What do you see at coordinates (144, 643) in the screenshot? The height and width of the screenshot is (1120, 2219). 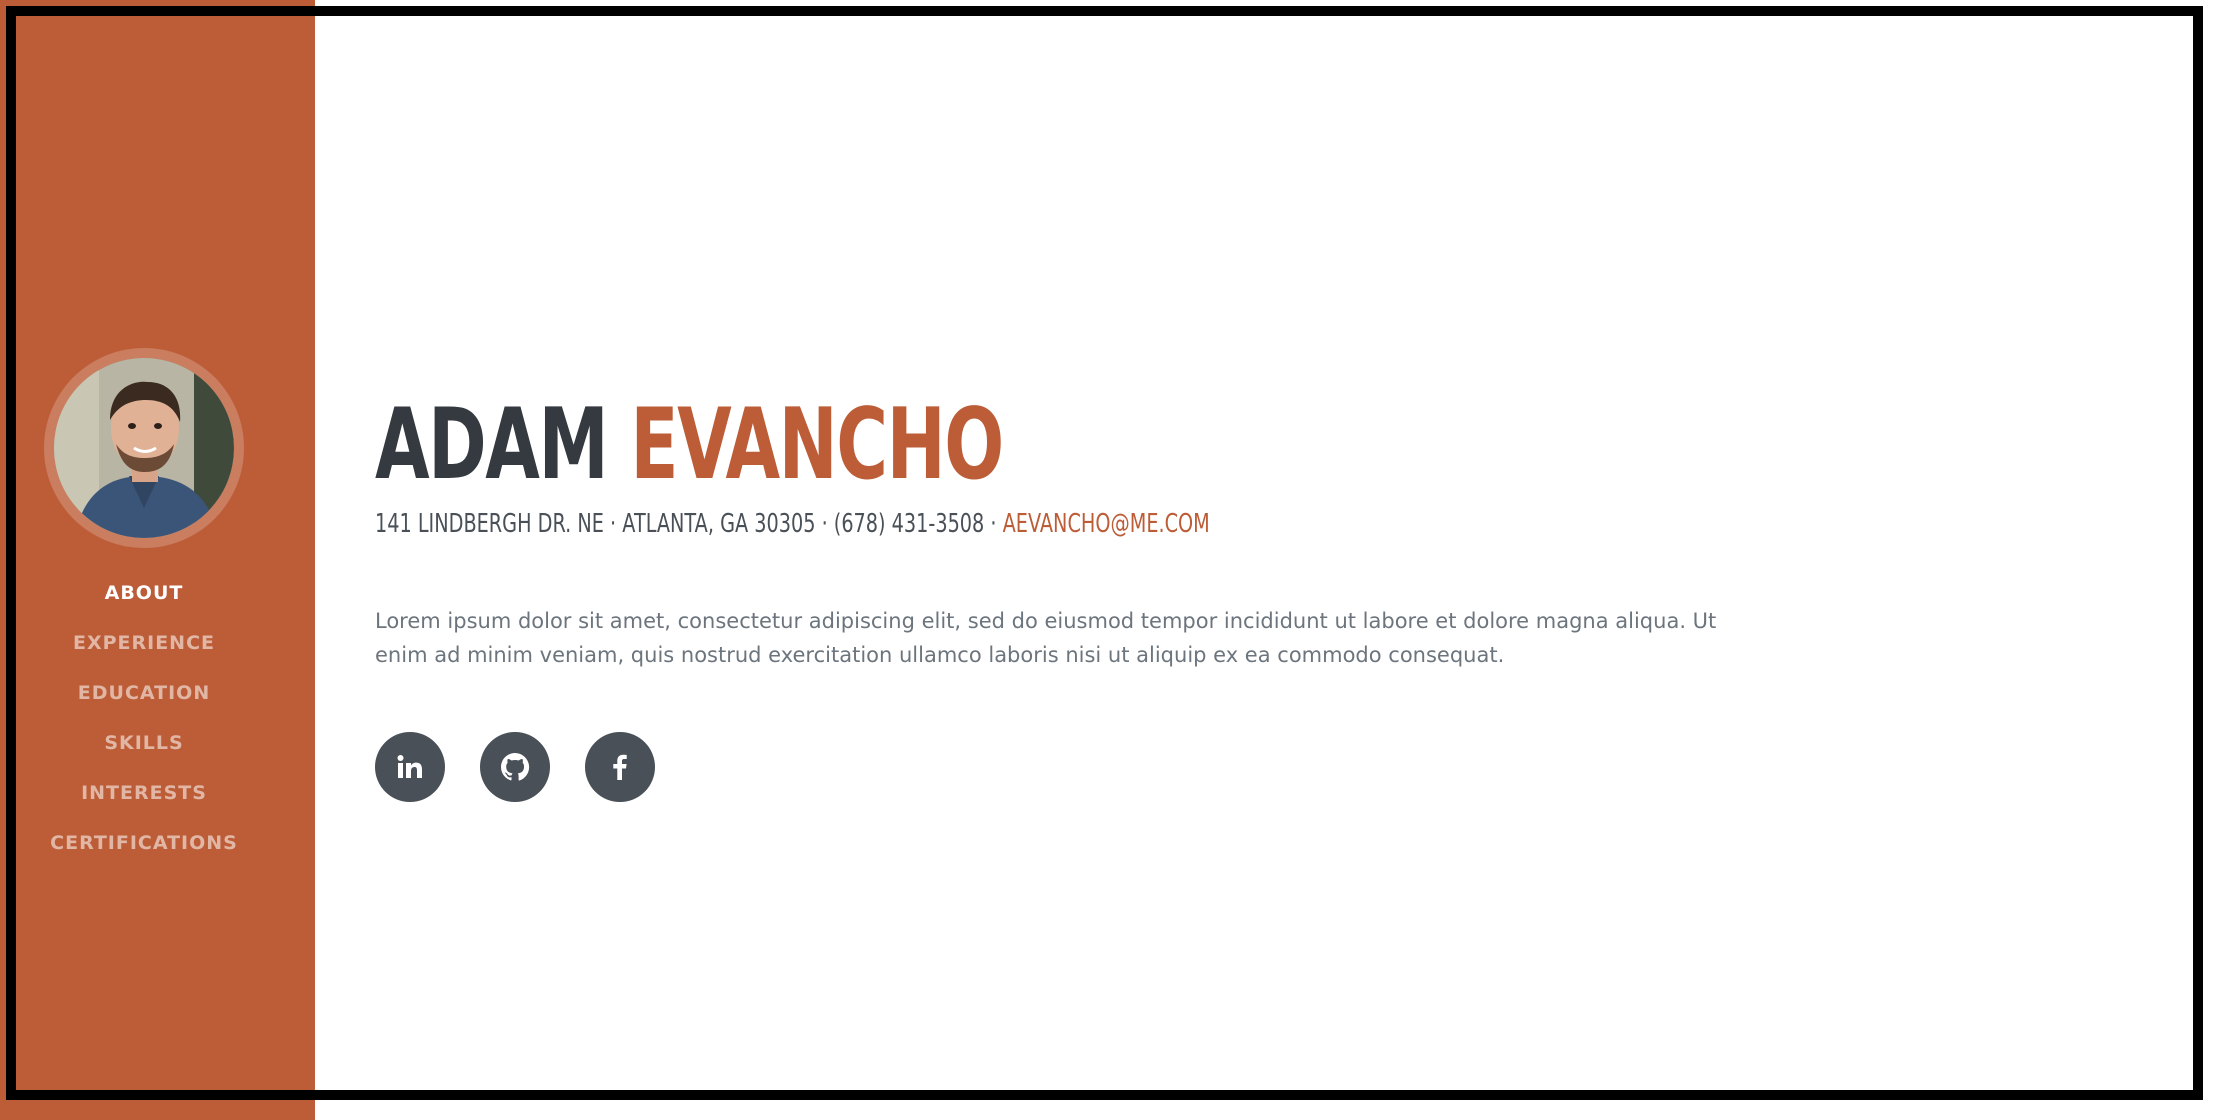 I see `nav-item-experience: EXPERIENCE` at bounding box center [144, 643].